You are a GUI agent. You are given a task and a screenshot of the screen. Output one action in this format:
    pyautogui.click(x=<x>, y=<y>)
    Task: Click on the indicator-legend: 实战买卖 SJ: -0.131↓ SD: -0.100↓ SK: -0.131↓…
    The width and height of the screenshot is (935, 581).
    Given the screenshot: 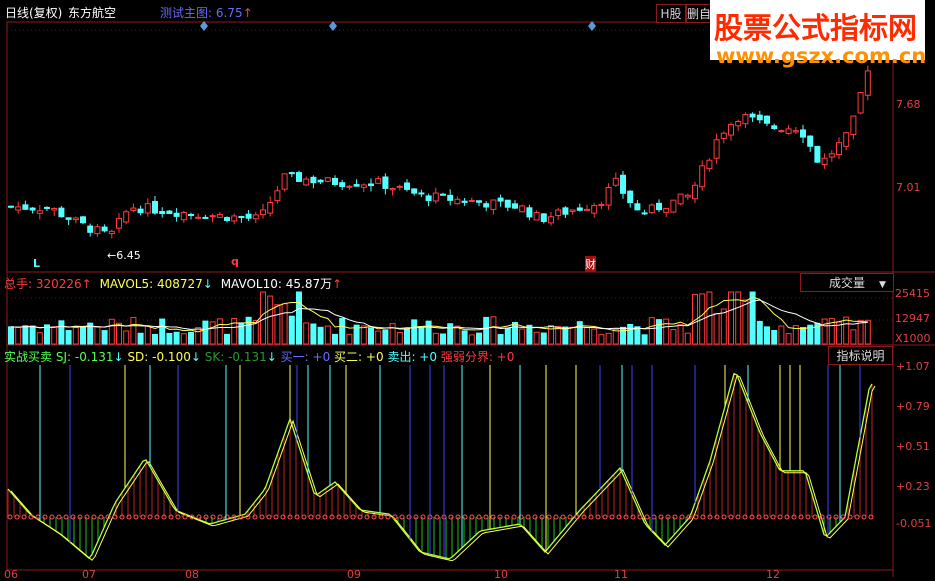 What is the action you would take?
    pyautogui.click(x=259, y=356)
    